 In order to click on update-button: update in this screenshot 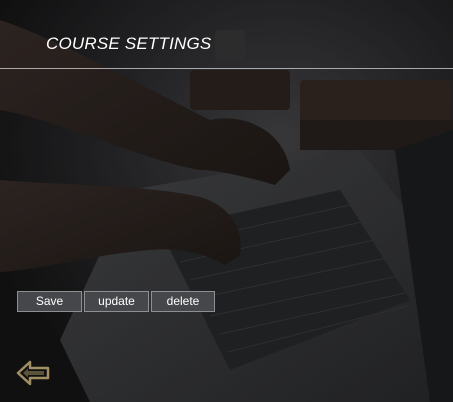, I will do `click(116, 301)`.